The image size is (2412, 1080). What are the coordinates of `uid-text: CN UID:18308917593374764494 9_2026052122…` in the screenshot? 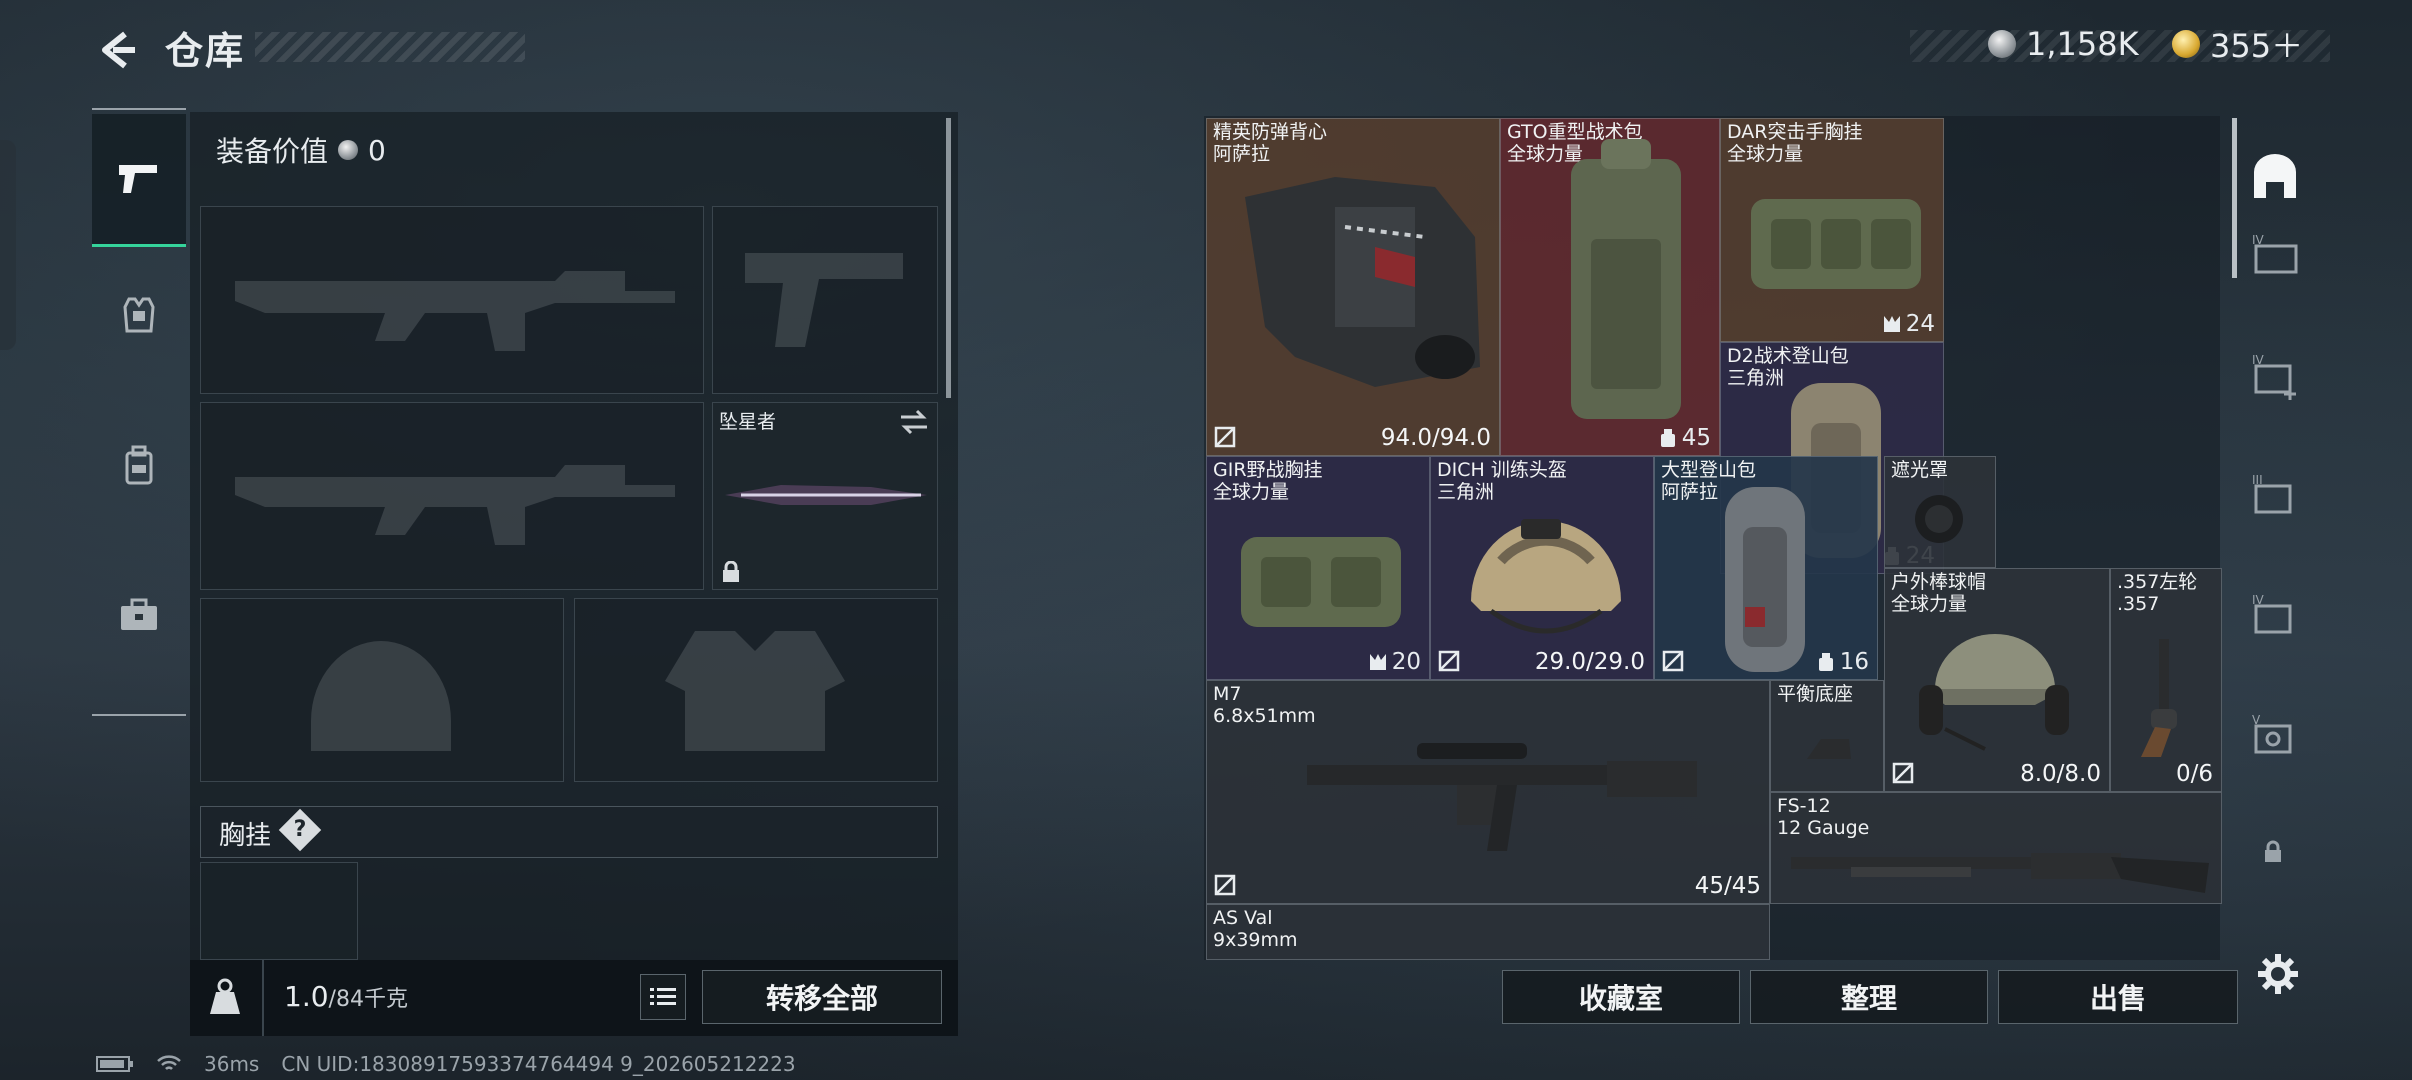 It's located at (538, 1064).